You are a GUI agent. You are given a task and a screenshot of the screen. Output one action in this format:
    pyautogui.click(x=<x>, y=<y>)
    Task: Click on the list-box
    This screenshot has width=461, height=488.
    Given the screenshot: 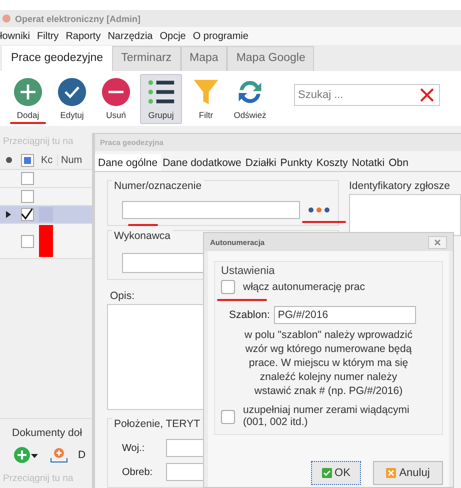 What is the action you would take?
    pyautogui.click(x=405, y=215)
    